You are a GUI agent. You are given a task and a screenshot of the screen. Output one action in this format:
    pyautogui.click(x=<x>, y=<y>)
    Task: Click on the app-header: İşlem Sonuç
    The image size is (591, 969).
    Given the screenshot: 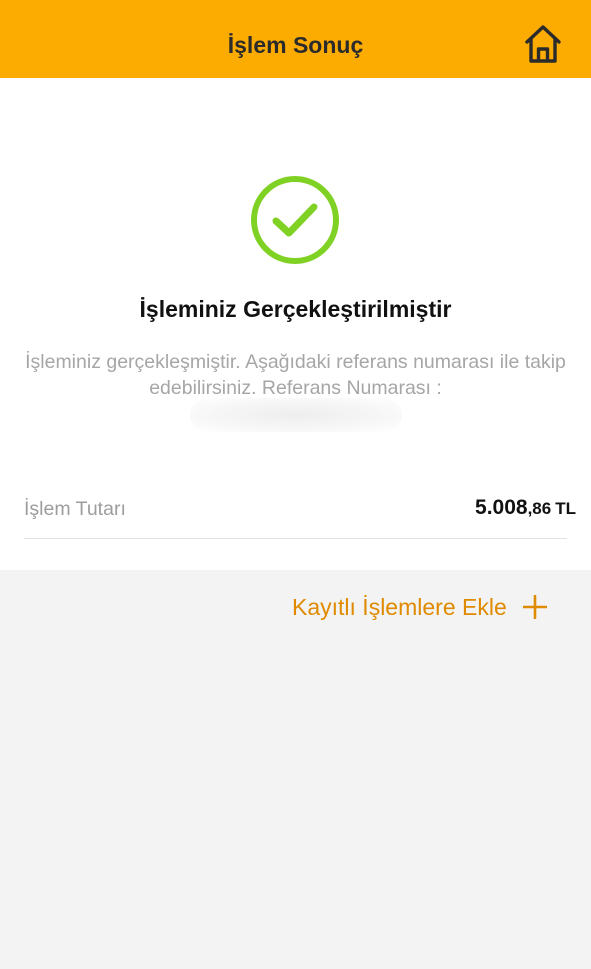 What is the action you would take?
    pyautogui.click(x=295, y=39)
    